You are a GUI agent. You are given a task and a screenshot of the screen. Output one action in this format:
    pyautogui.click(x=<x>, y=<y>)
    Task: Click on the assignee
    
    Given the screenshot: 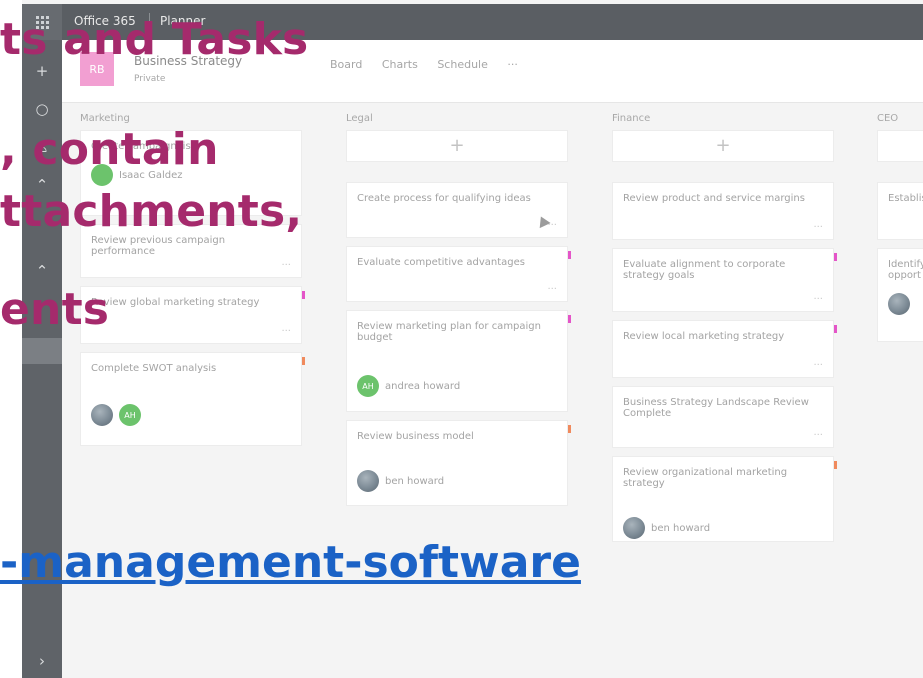 What is the action you would take?
    pyautogui.click(x=905, y=304)
    